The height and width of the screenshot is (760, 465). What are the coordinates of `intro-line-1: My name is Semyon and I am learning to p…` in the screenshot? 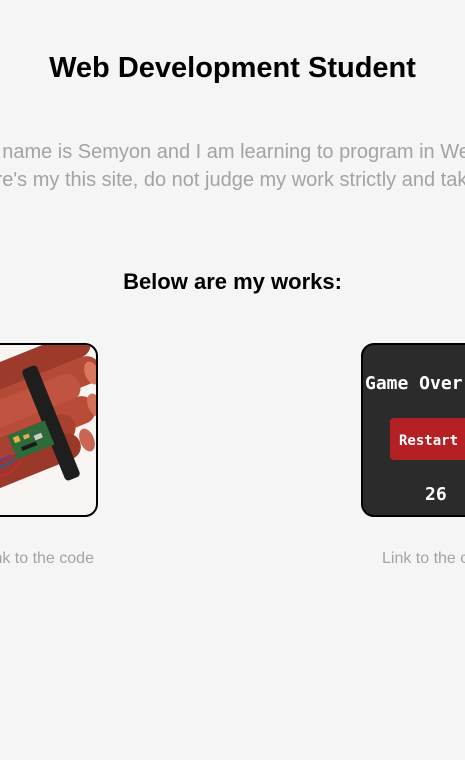 It's located at (232, 152).